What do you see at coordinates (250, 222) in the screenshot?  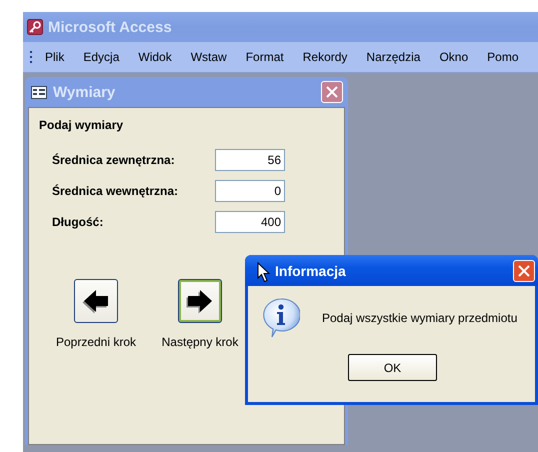 I see `input-field: 400` at bounding box center [250, 222].